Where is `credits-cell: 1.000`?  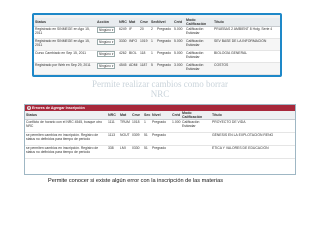
credits-cell: 1.000 is located at coordinates (176, 126).